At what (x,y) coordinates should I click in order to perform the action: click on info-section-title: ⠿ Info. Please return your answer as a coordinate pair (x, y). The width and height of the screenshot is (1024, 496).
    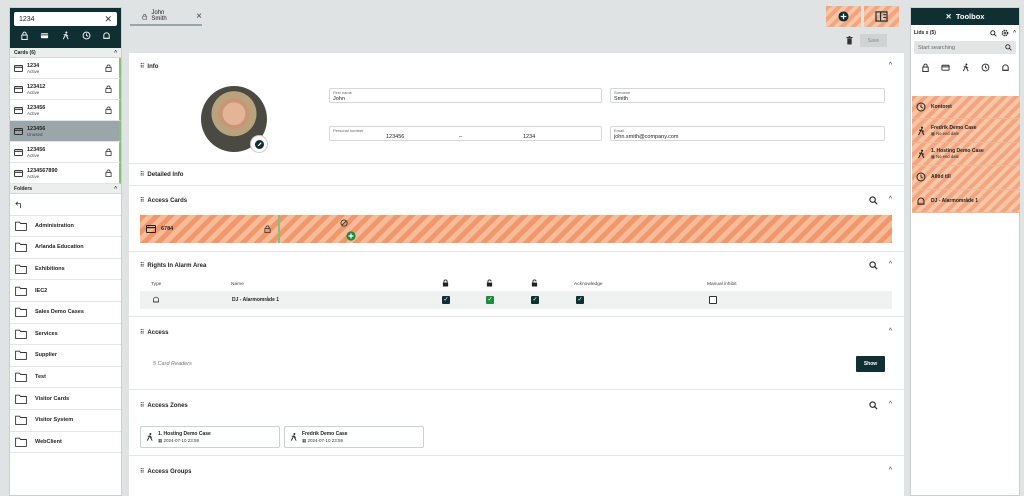
    Looking at the image, I should click on (149, 66).